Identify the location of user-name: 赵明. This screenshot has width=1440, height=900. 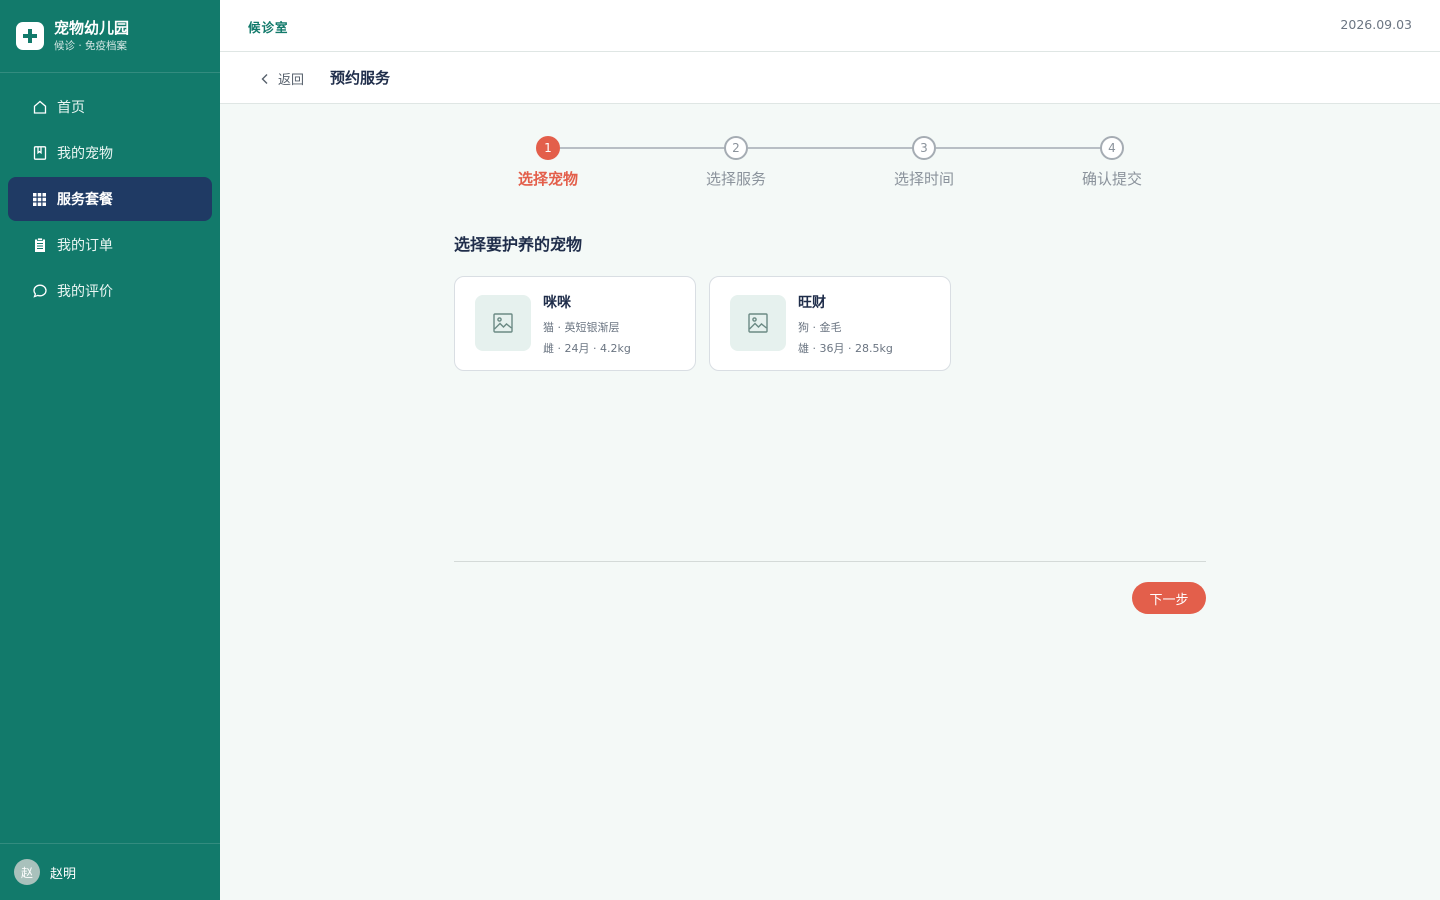
(63, 874).